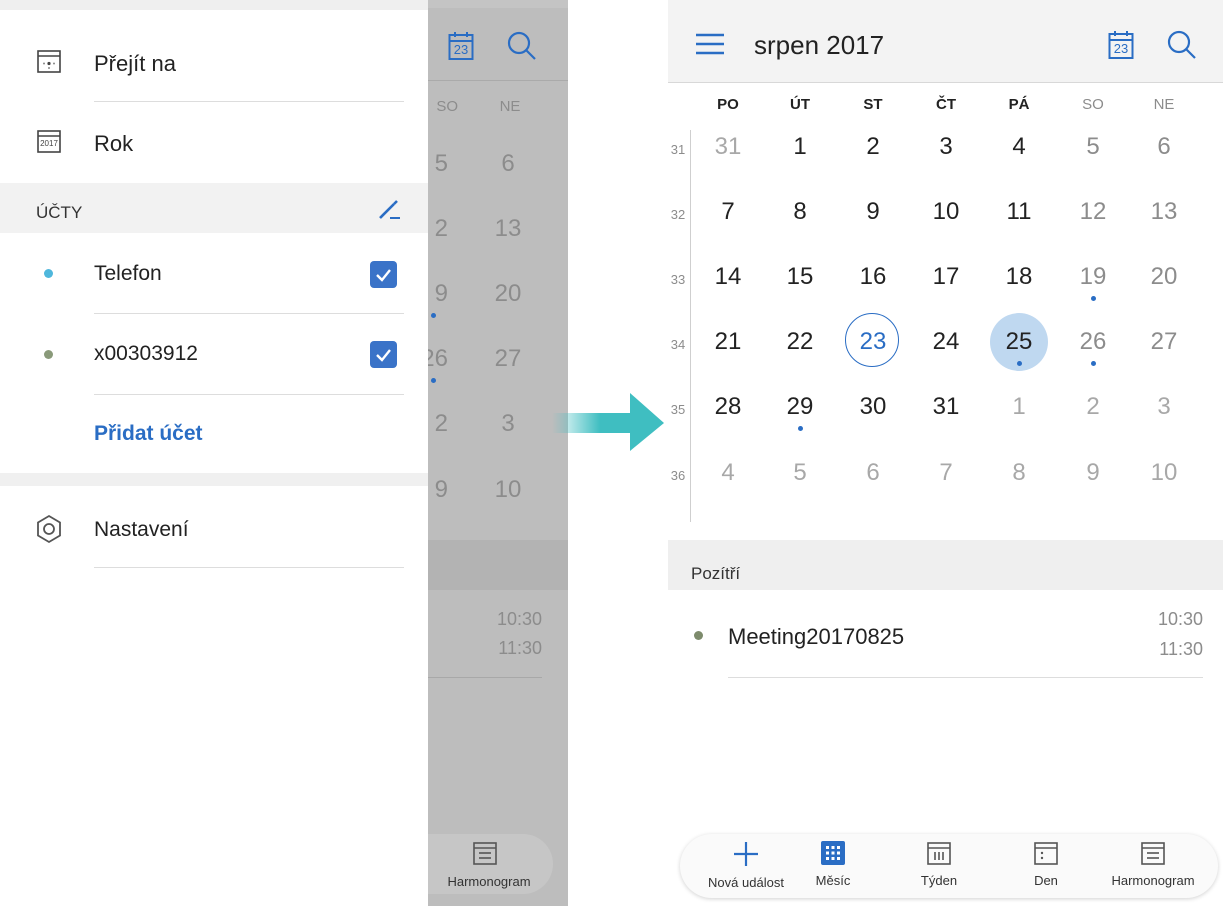 The image size is (1223, 906). I want to click on day-cell: 16, so click(873, 277).